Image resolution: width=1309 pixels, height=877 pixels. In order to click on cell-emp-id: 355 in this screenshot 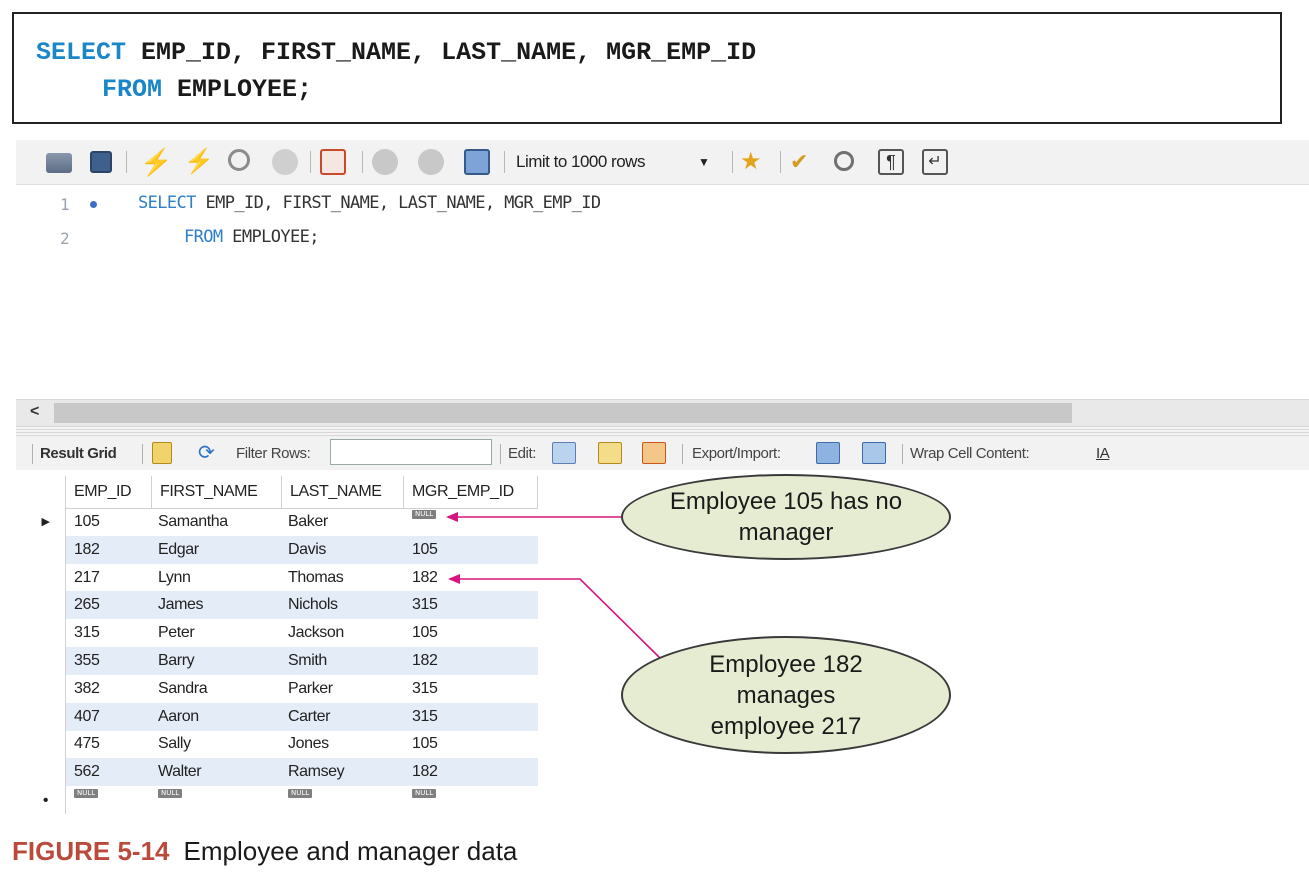, I will do `click(87, 661)`.